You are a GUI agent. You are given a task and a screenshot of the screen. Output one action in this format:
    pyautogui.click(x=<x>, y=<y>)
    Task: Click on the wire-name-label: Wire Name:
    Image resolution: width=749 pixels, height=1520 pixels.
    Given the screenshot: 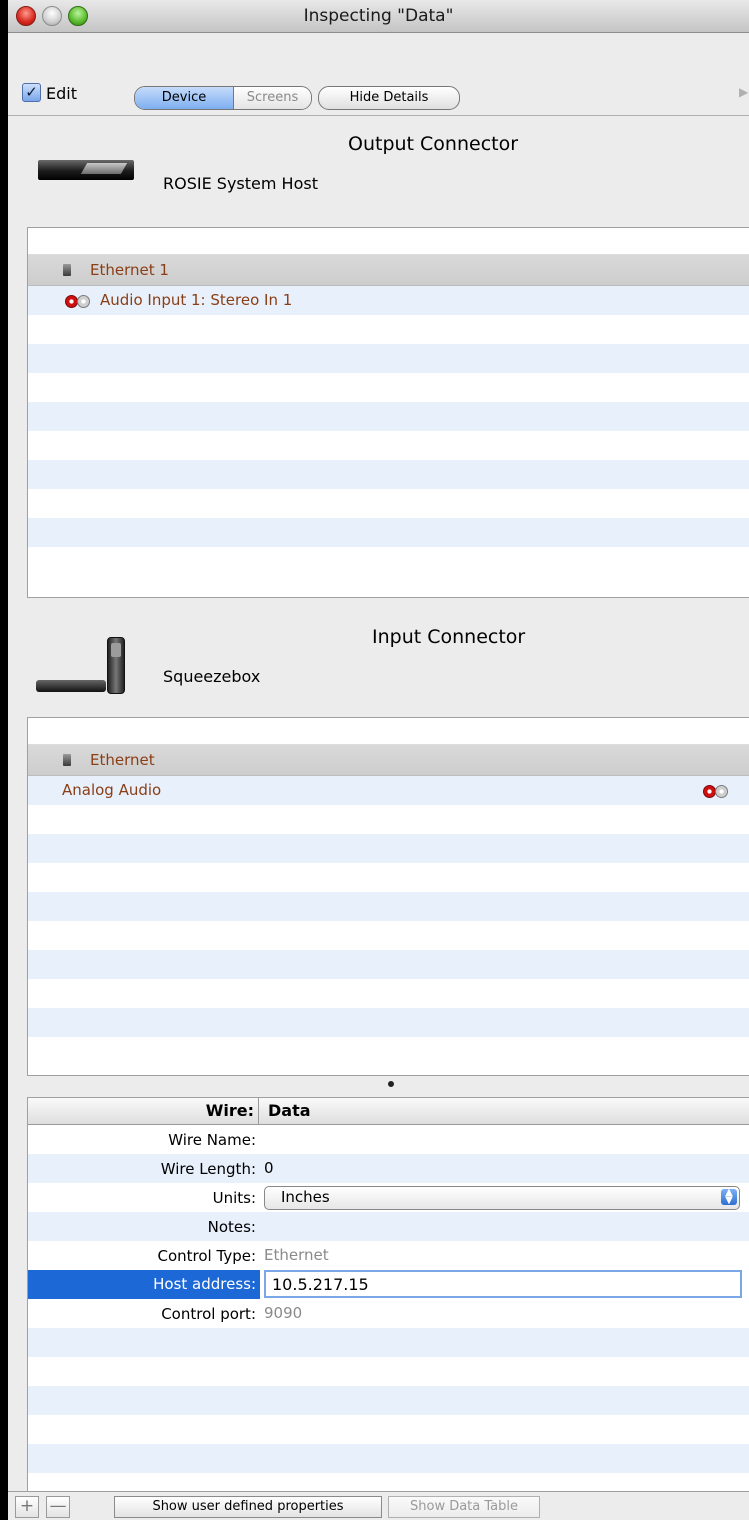 What is the action you would take?
    pyautogui.click(x=212, y=1140)
    